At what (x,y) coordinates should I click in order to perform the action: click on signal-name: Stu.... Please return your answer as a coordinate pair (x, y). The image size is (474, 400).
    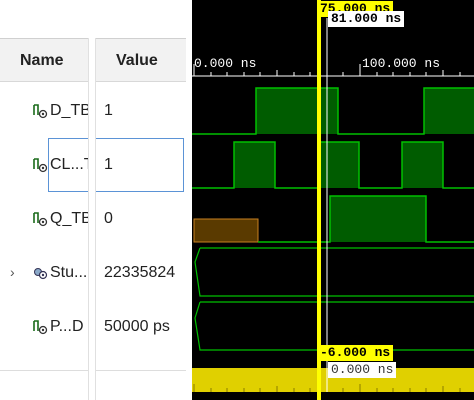
    Looking at the image, I should click on (69, 272).